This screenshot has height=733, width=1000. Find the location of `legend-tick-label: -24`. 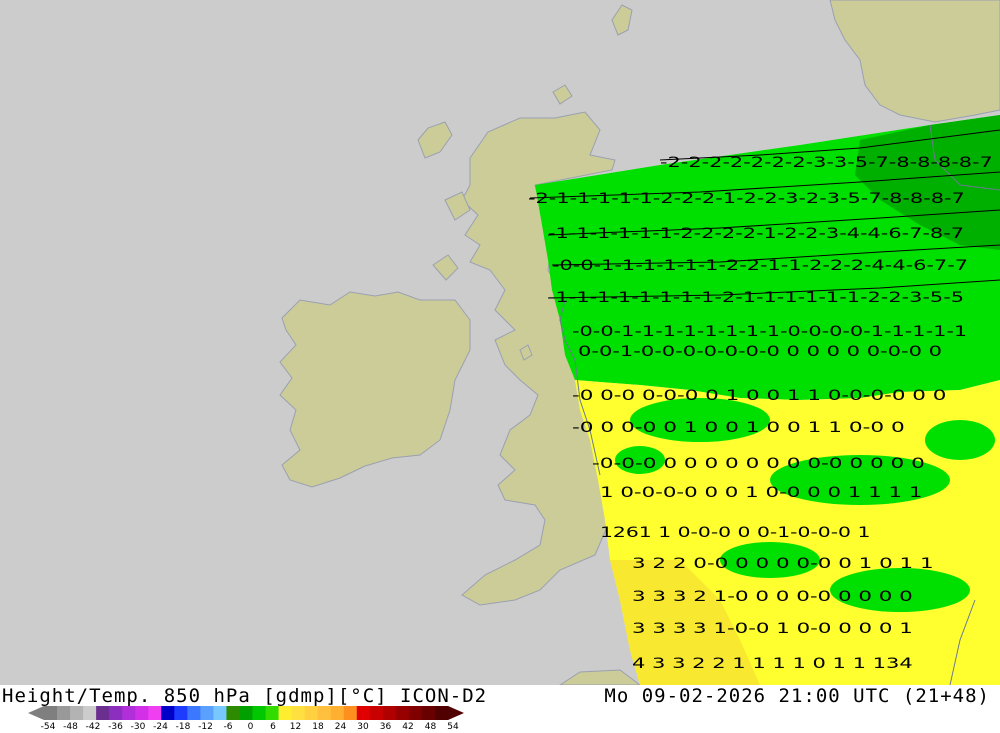

legend-tick-label: -24 is located at coordinates (160, 727).